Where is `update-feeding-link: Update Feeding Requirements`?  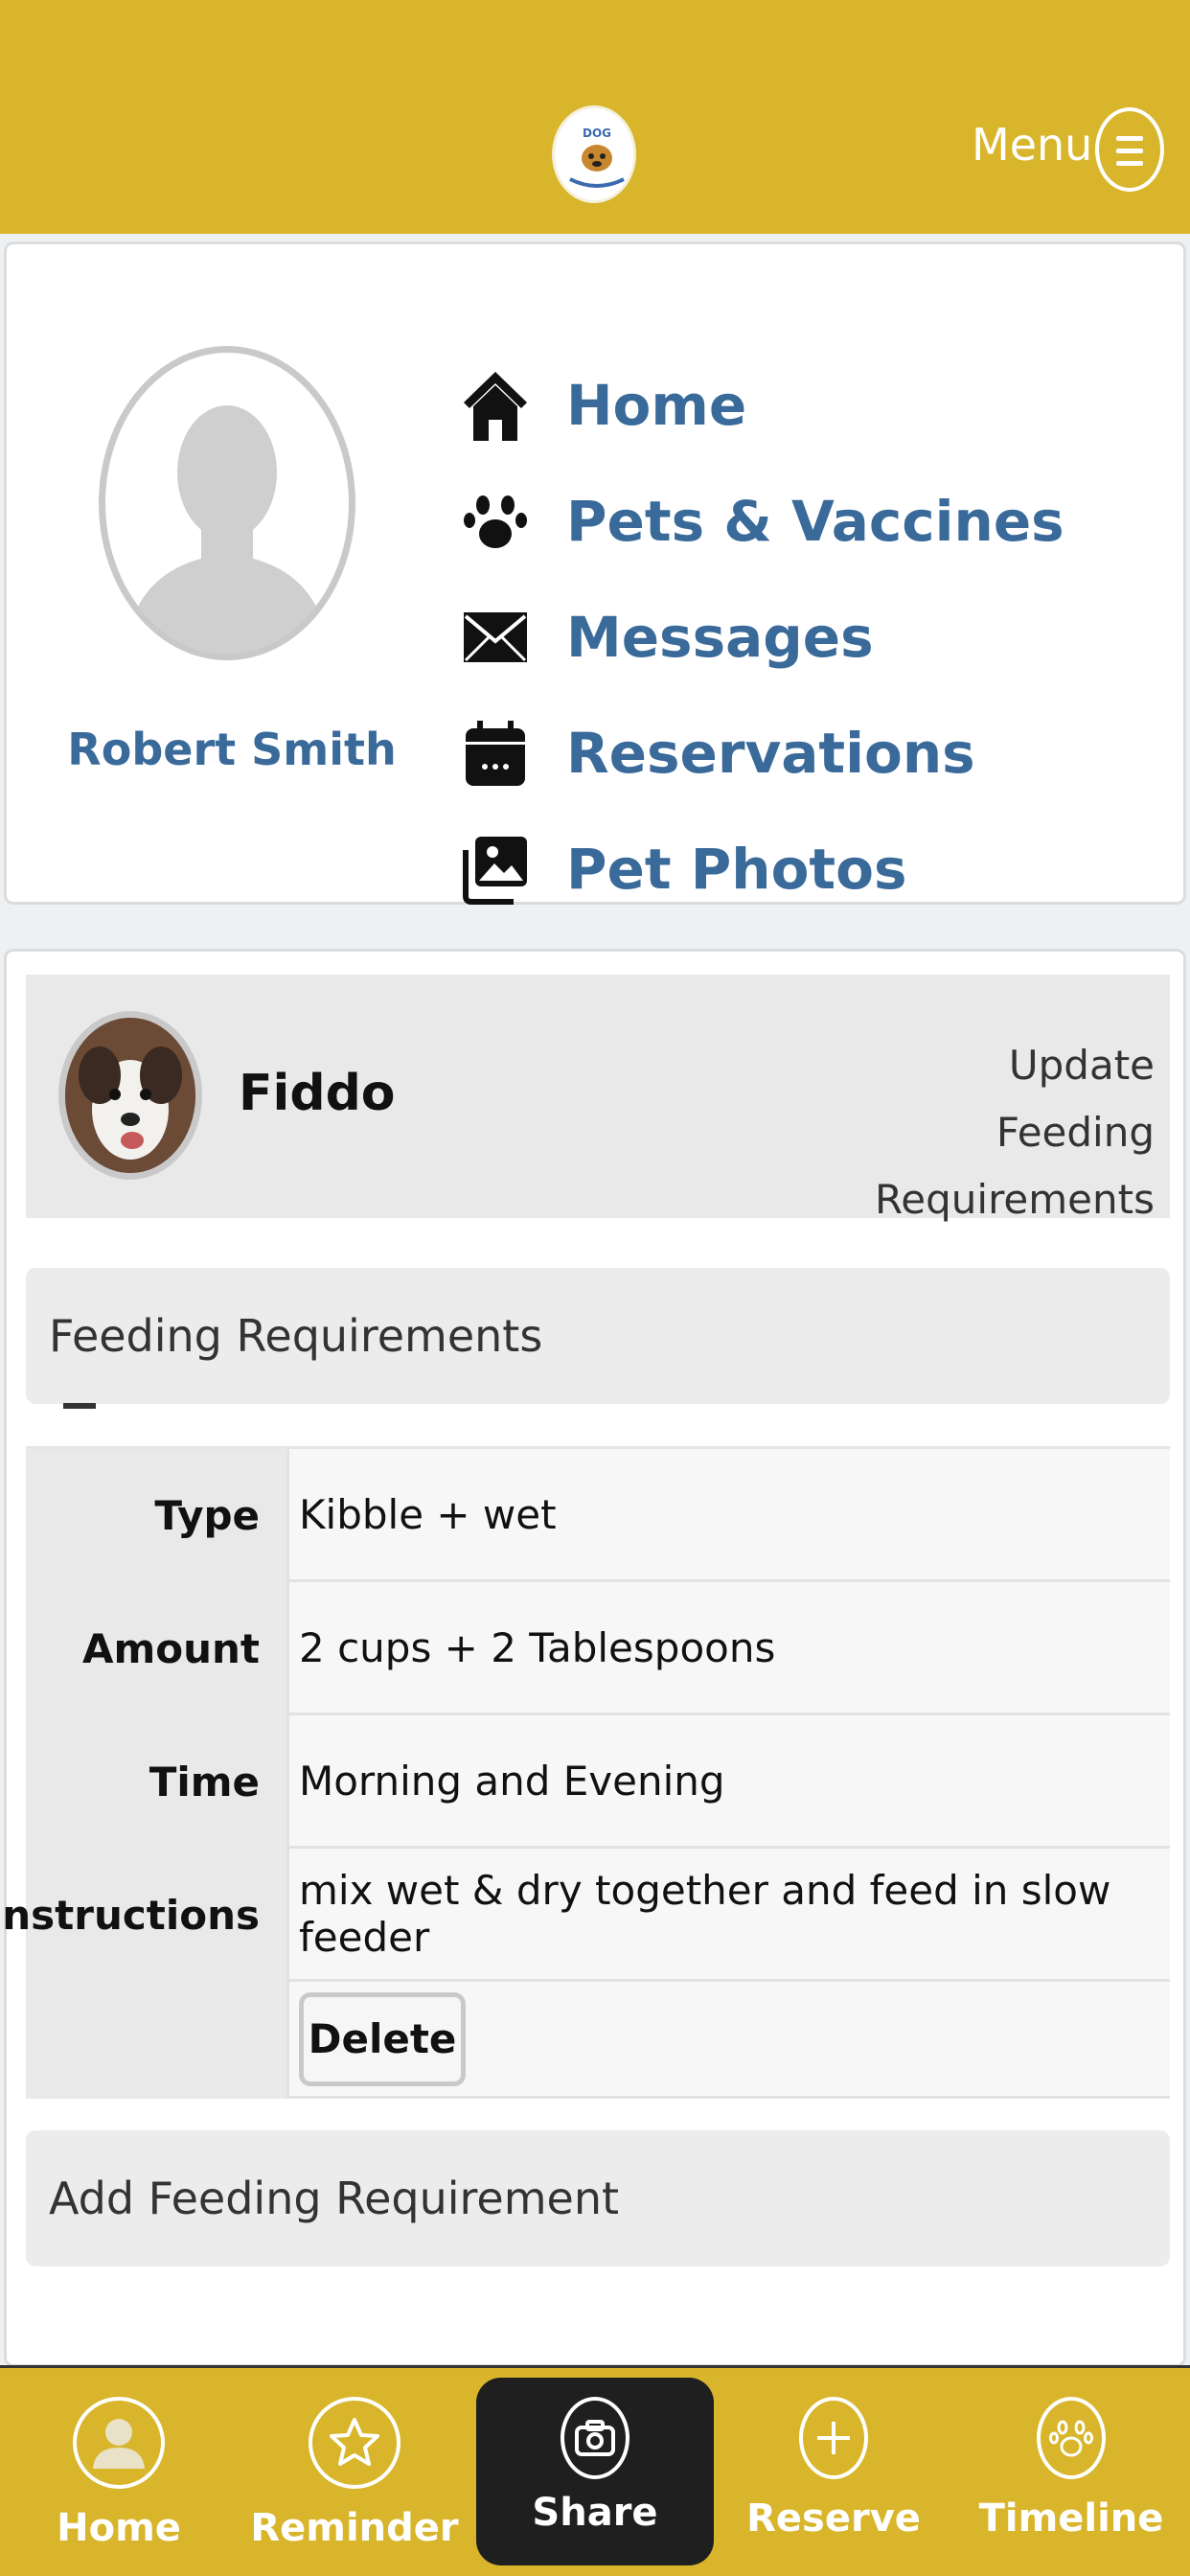
update-feeding-link: Update Feeding Requirements is located at coordinates (997, 1132).